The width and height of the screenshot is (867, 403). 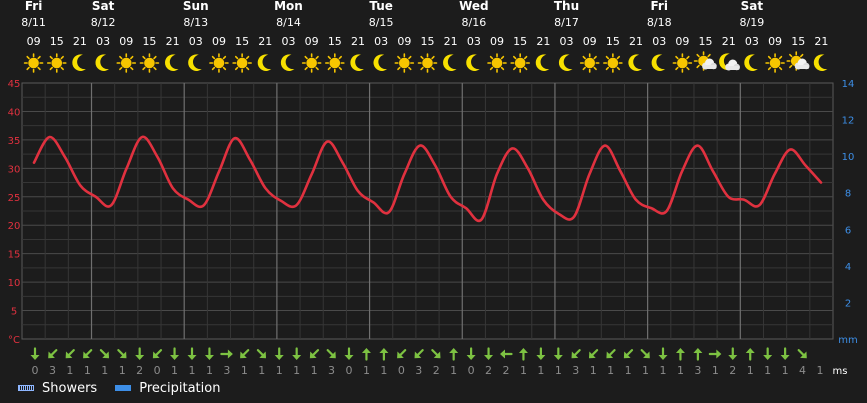 I want to click on precipitation-tick-label: 12, so click(x=848, y=121).